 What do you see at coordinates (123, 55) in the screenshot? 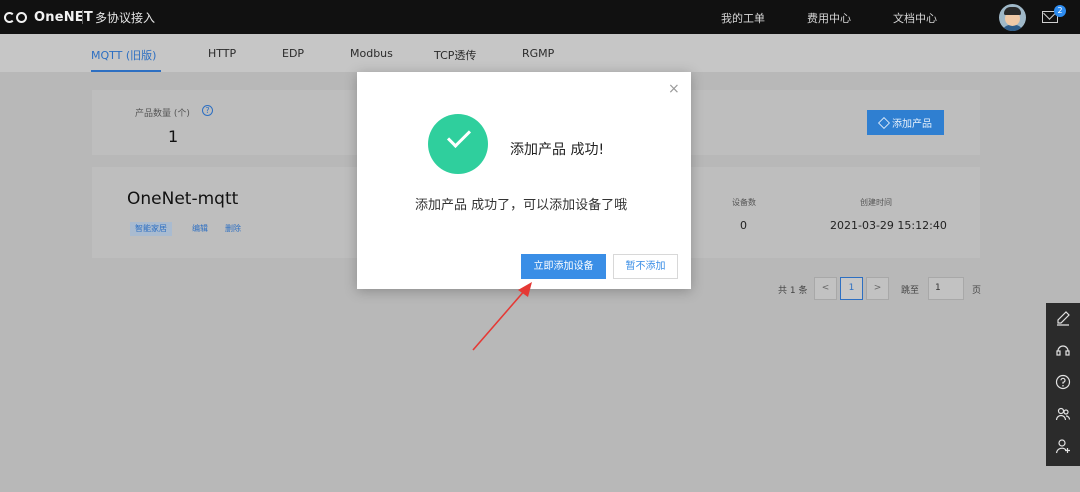
I see `tab-mqtt-legacy: MQTT (旧版)` at bounding box center [123, 55].